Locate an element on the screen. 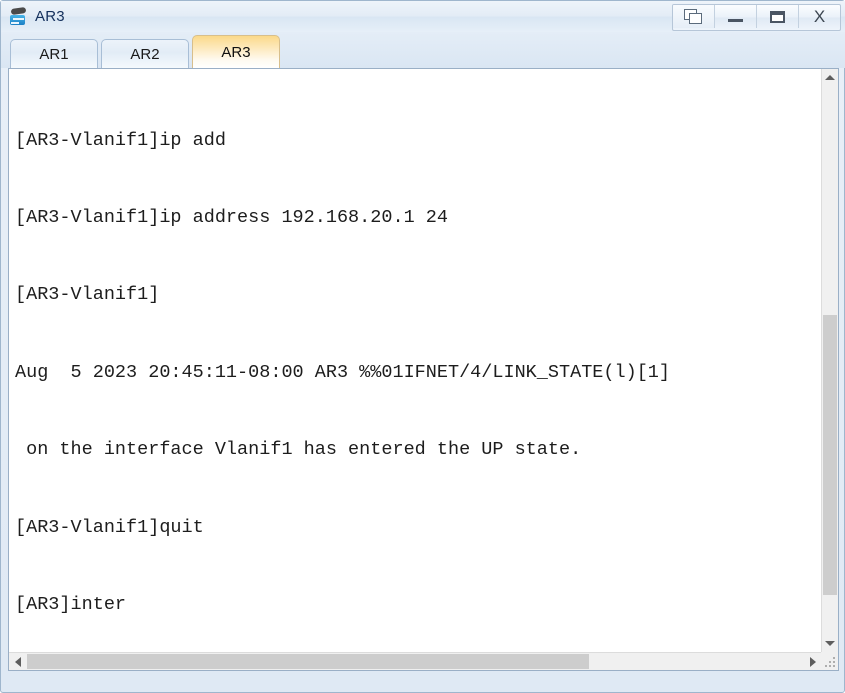 The height and width of the screenshot is (693, 845). title-bar-left: AR3 is located at coordinates (37, 16).